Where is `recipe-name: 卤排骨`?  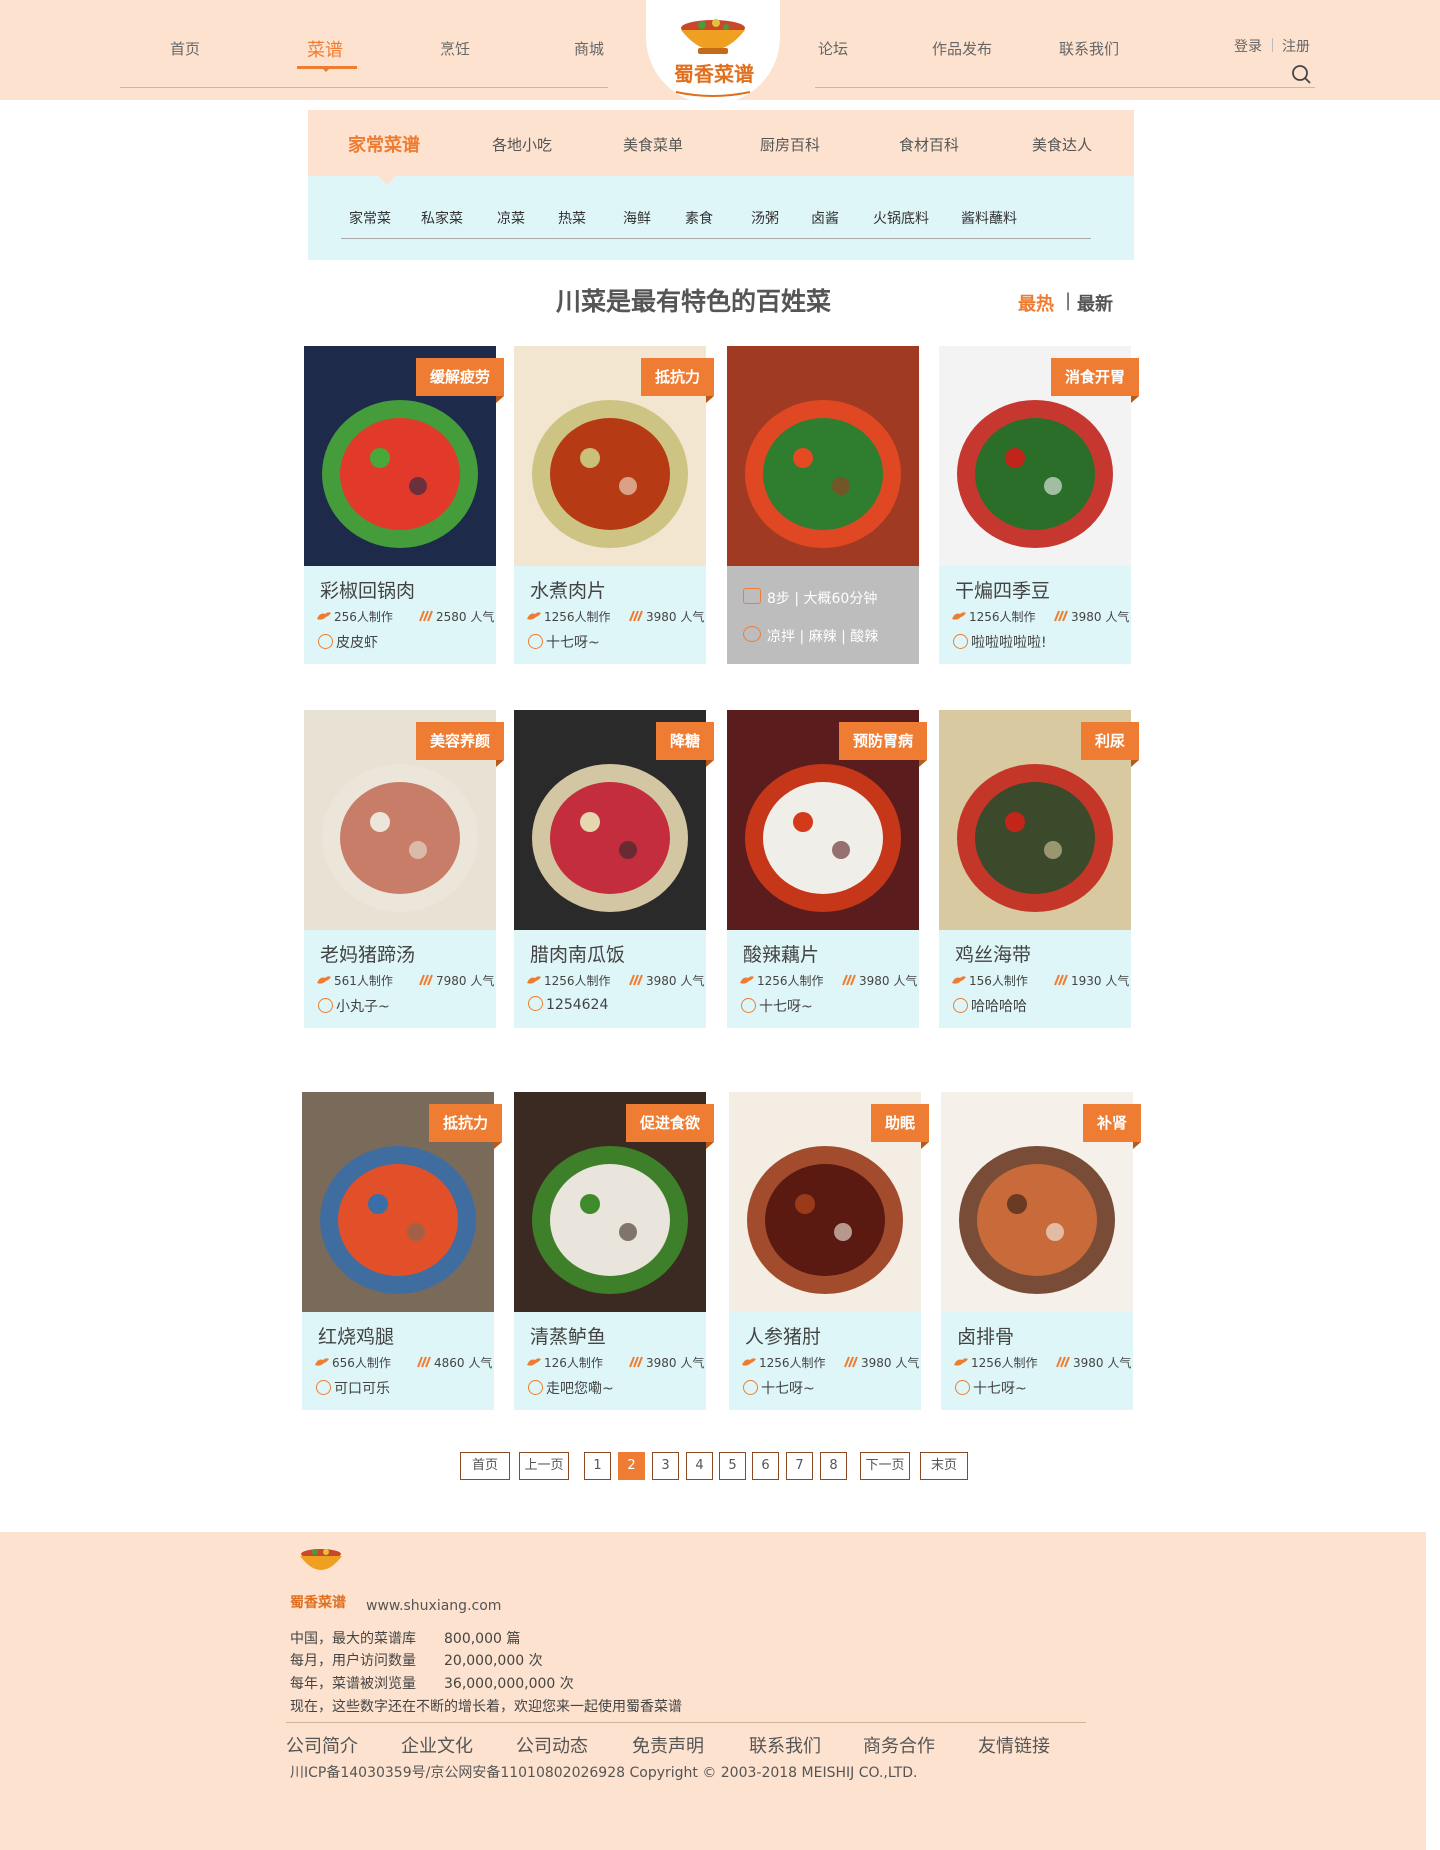
recipe-name: 卤排骨 is located at coordinates (985, 1335).